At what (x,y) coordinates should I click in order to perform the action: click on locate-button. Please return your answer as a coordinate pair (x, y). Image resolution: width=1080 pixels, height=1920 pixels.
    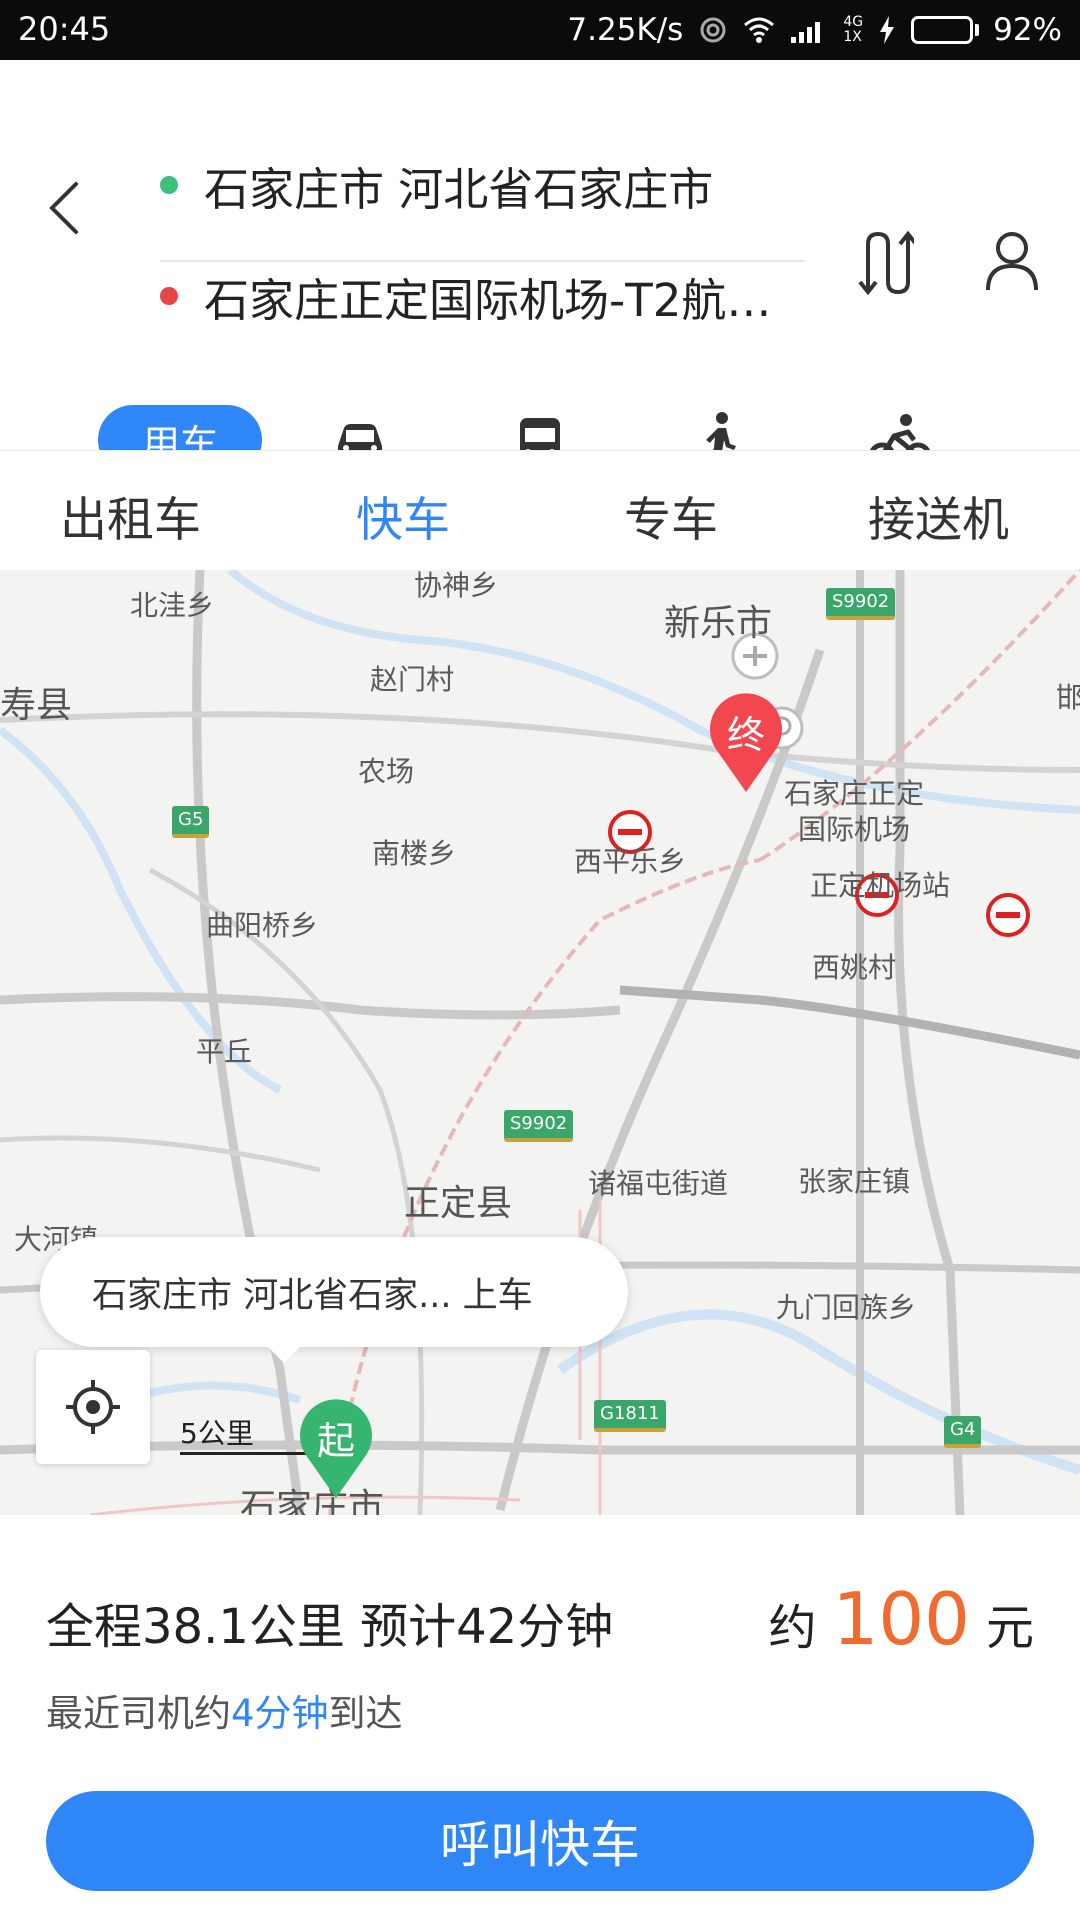
    Looking at the image, I should click on (93, 1407).